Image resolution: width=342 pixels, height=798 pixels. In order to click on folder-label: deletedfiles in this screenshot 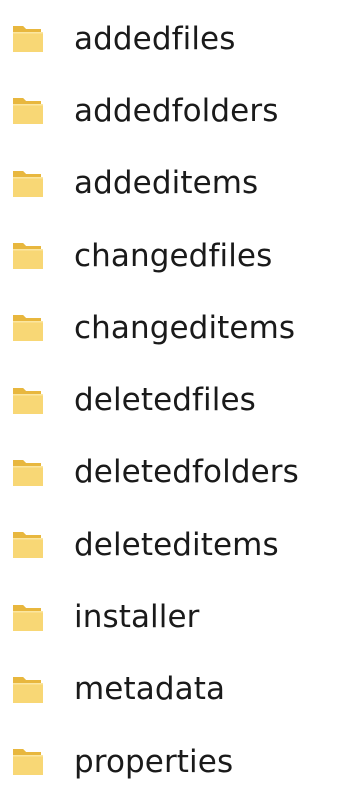, I will do `click(165, 400)`.